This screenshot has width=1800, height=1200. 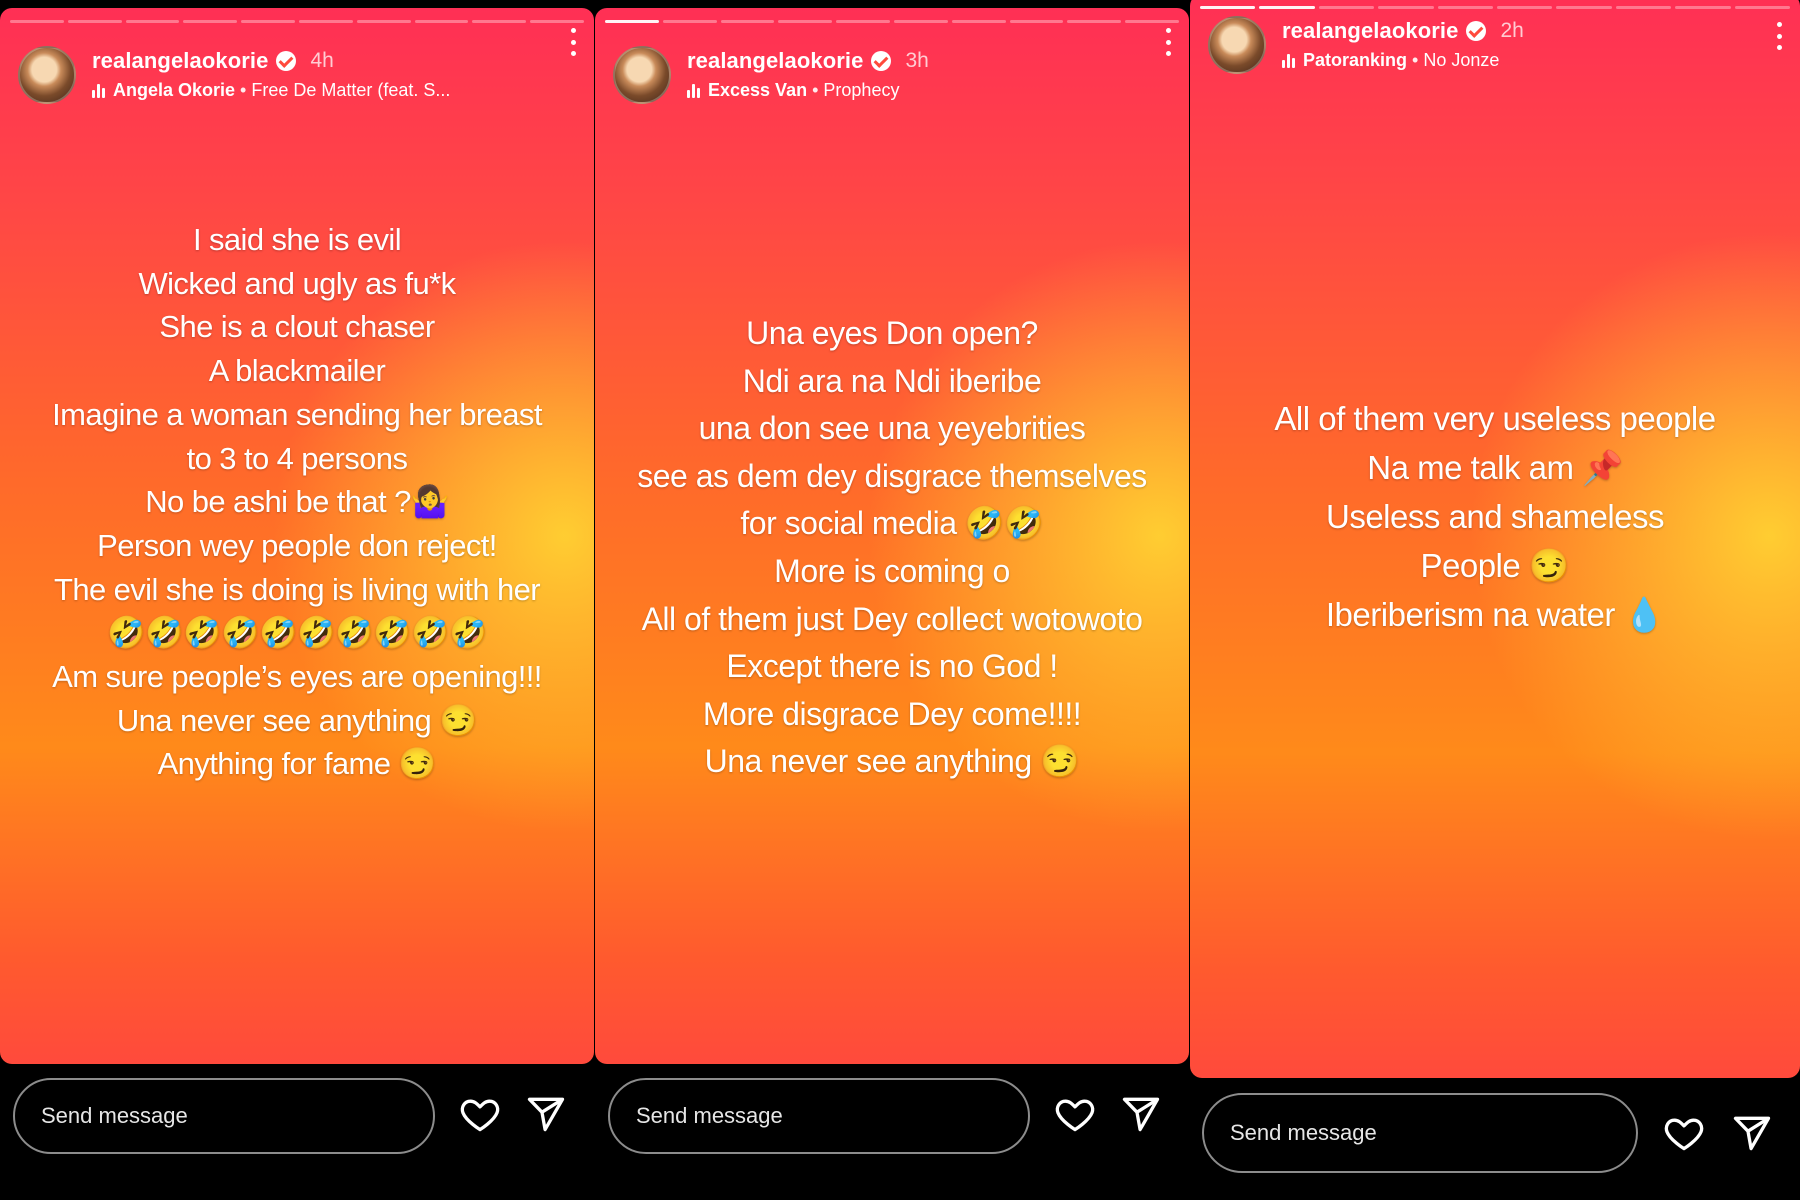 I want to click on post-time: 4h, so click(x=322, y=60).